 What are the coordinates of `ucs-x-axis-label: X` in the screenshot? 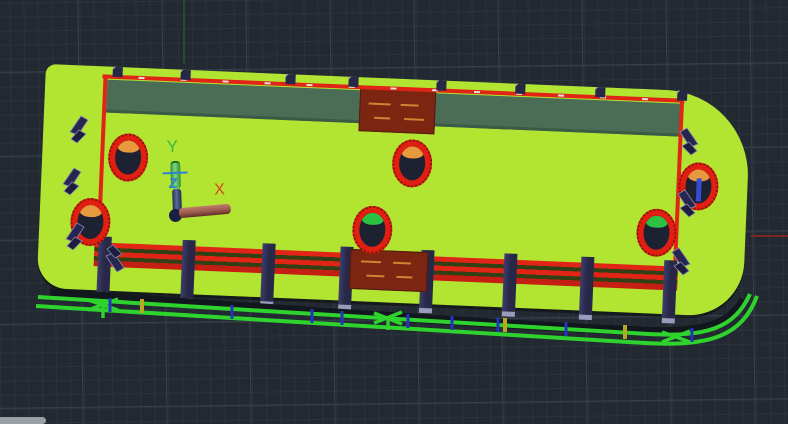 It's located at (219, 190).